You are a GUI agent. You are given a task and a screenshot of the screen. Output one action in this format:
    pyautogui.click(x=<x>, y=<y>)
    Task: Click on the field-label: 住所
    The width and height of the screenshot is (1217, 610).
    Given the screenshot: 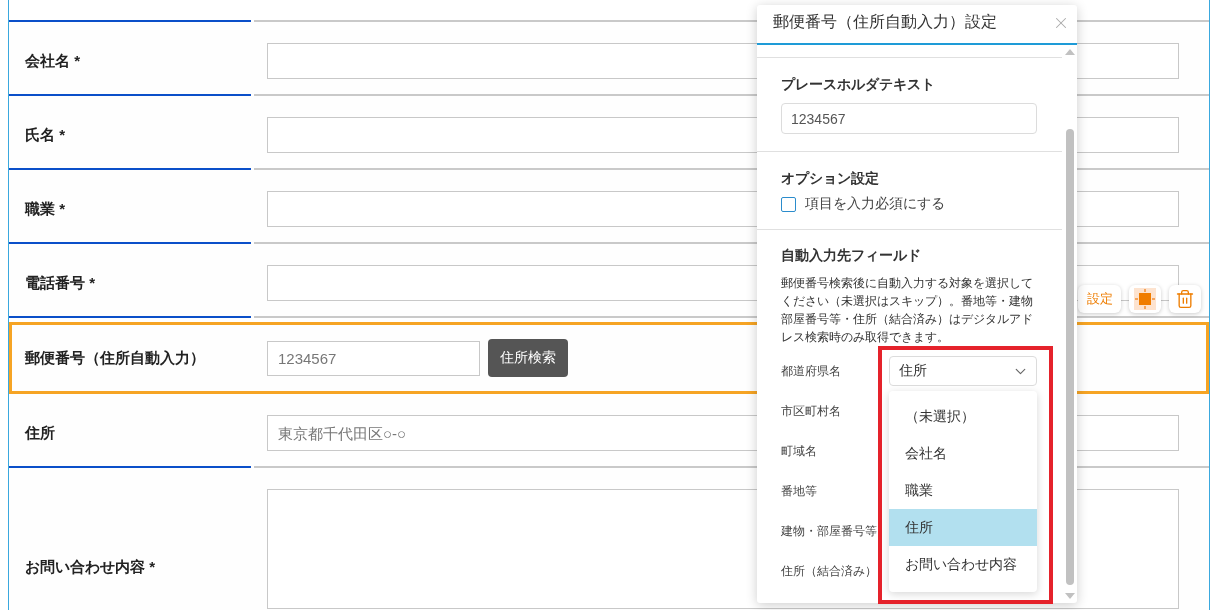 What is the action you would take?
    pyautogui.click(x=40, y=433)
    